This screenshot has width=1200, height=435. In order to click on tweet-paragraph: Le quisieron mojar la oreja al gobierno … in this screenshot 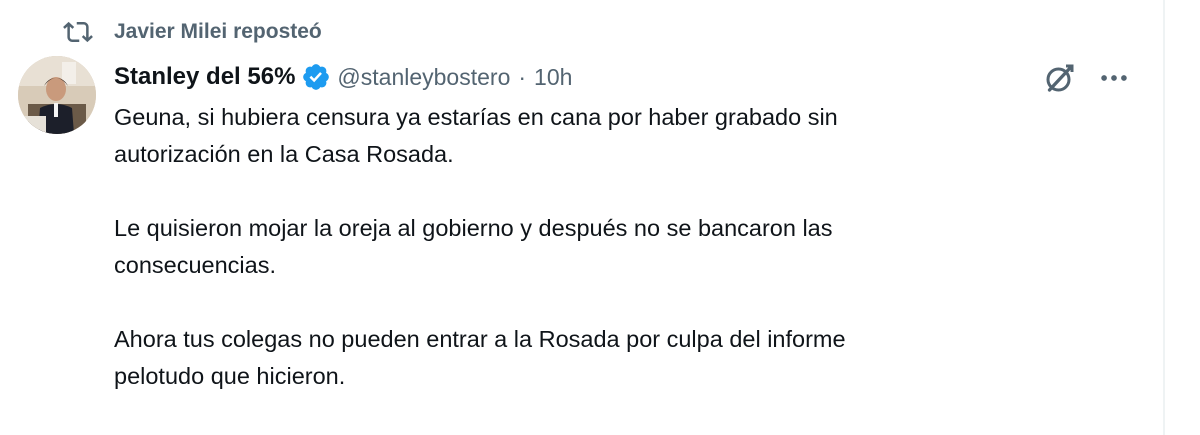, I will do `click(619, 247)`.